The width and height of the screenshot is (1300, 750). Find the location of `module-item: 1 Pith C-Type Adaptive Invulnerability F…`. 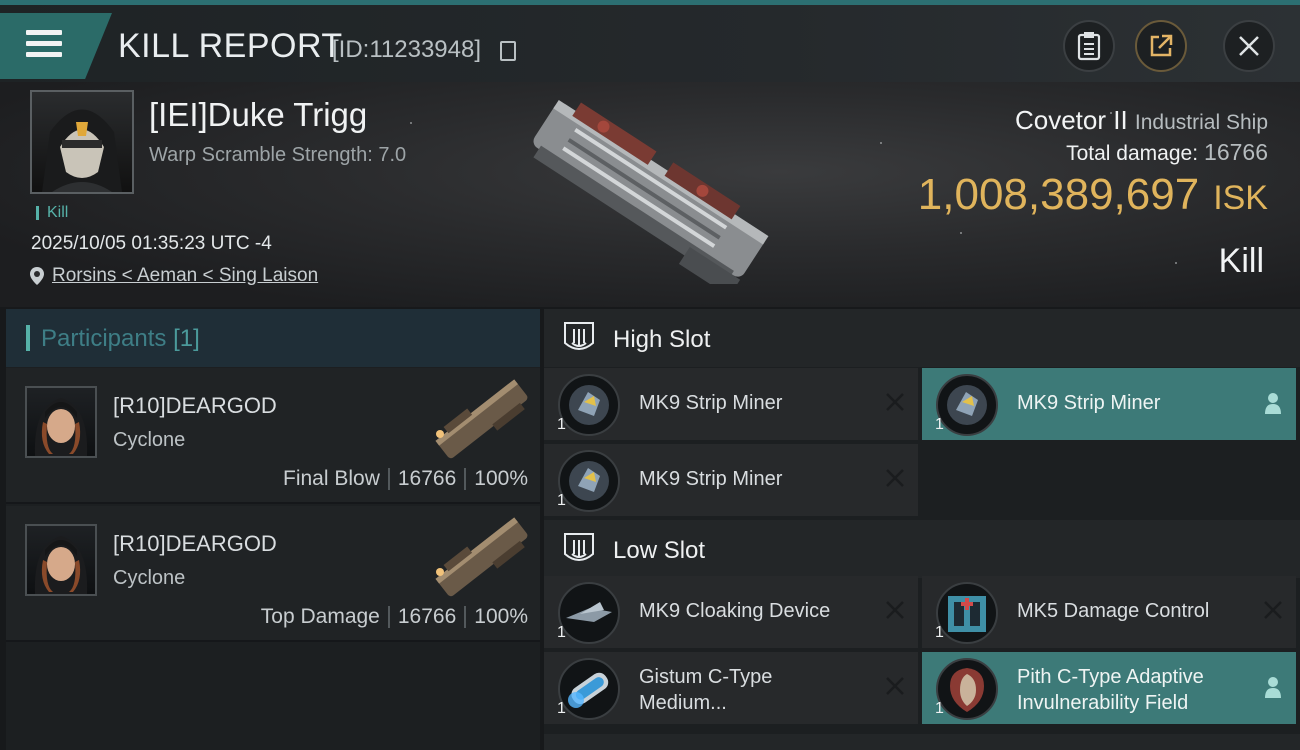

module-item: 1 Pith C-Type Adaptive Invulnerability F… is located at coordinates (1109, 688).